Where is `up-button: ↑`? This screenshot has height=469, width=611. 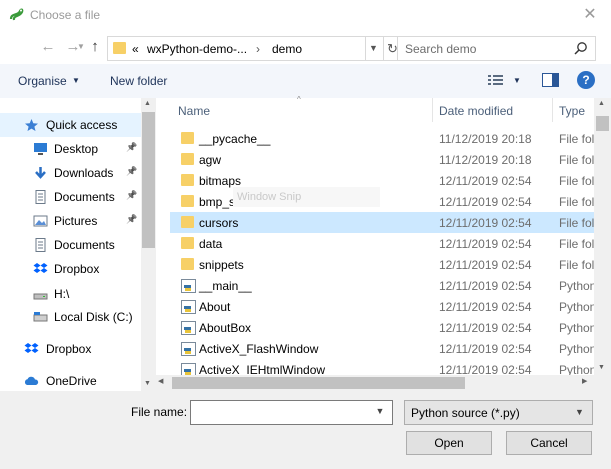
up-button: ↑ is located at coordinates (95, 47).